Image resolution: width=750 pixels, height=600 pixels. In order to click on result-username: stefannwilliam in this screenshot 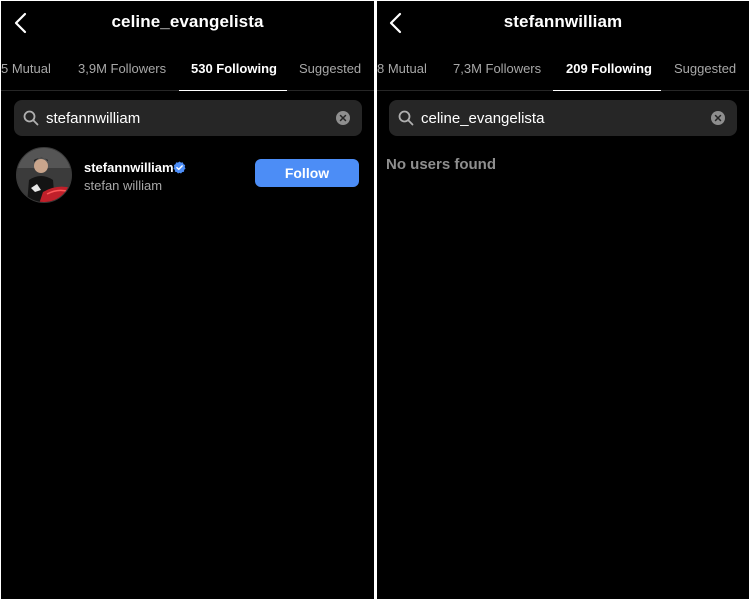, I will do `click(129, 167)`.